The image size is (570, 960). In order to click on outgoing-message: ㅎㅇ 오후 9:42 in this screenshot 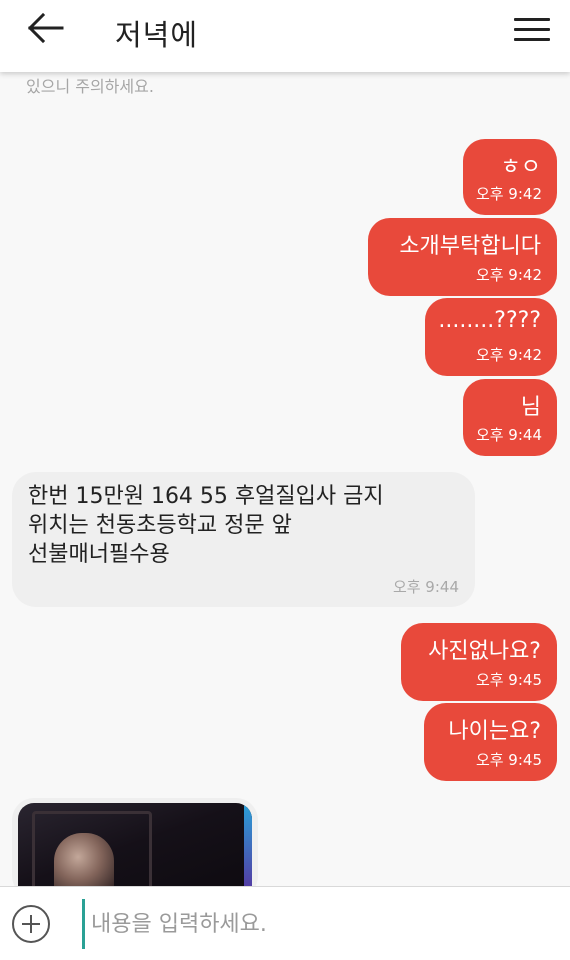, I will do `click(510, 177)`.